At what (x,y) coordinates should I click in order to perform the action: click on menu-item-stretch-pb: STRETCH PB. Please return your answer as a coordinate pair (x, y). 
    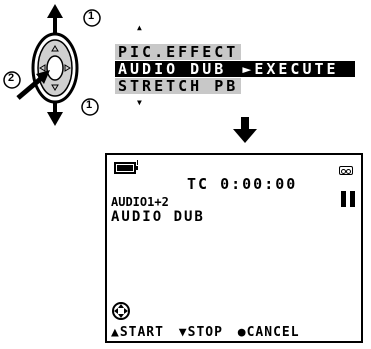
    Looking at the image, I should click on (178, 86).